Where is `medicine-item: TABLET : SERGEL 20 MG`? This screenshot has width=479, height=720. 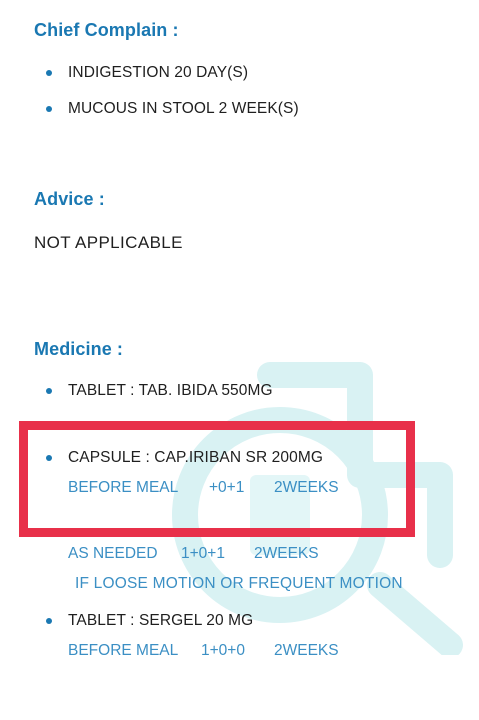
medicine-item: TABLET : SERGEL 20 MG is located at coordinates (149, 621).